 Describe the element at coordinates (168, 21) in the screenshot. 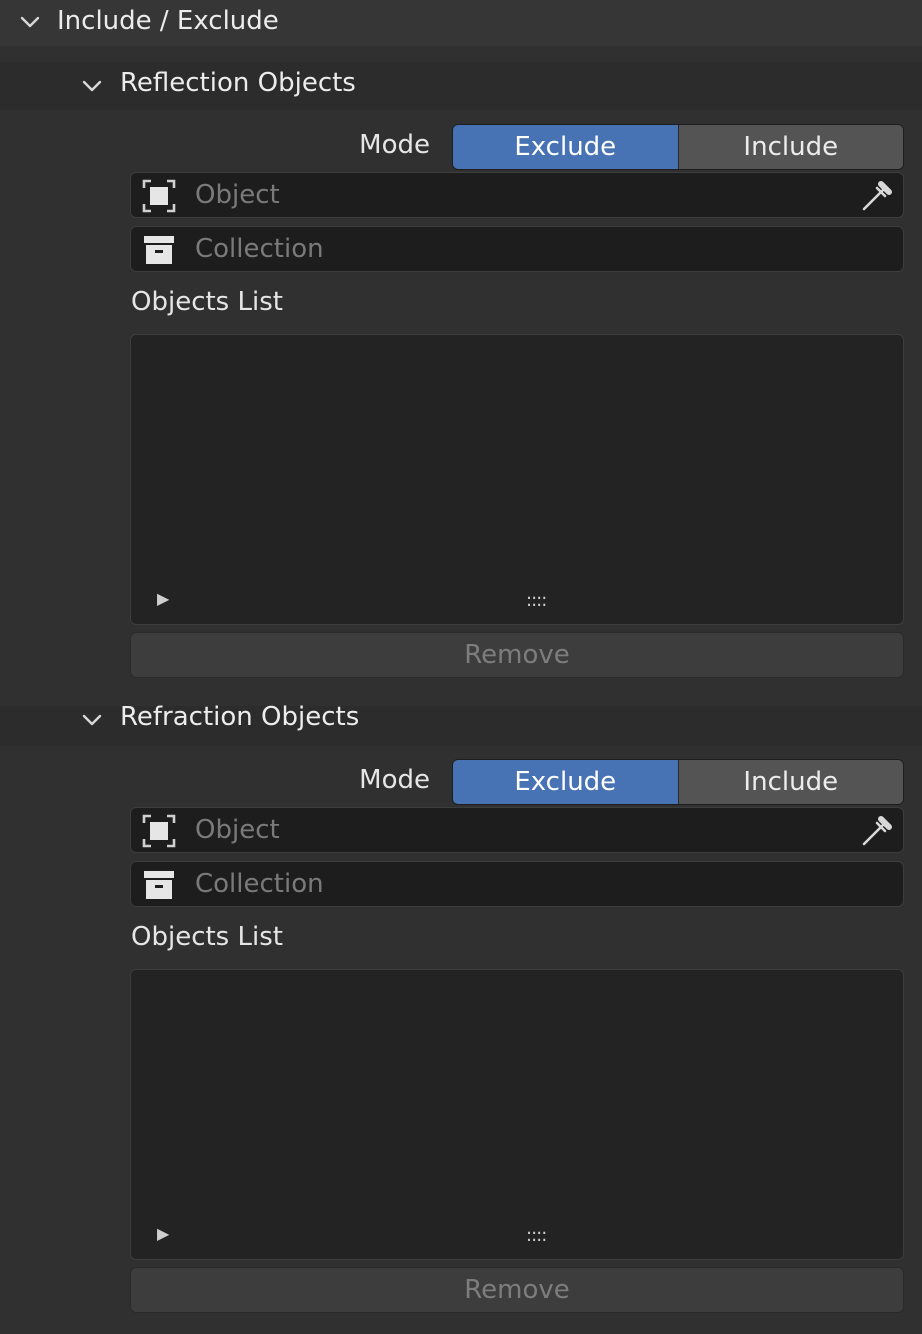

I see `panel-title: Include / Exclude` at that location.